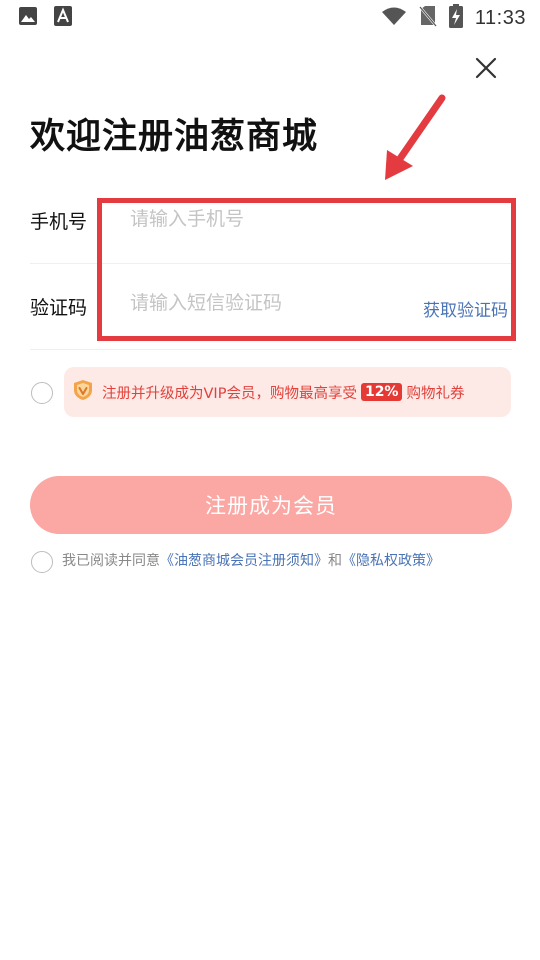 This screenshot has width=540, height=960. I want to click on status-right: 11:33, so click(453, 18).